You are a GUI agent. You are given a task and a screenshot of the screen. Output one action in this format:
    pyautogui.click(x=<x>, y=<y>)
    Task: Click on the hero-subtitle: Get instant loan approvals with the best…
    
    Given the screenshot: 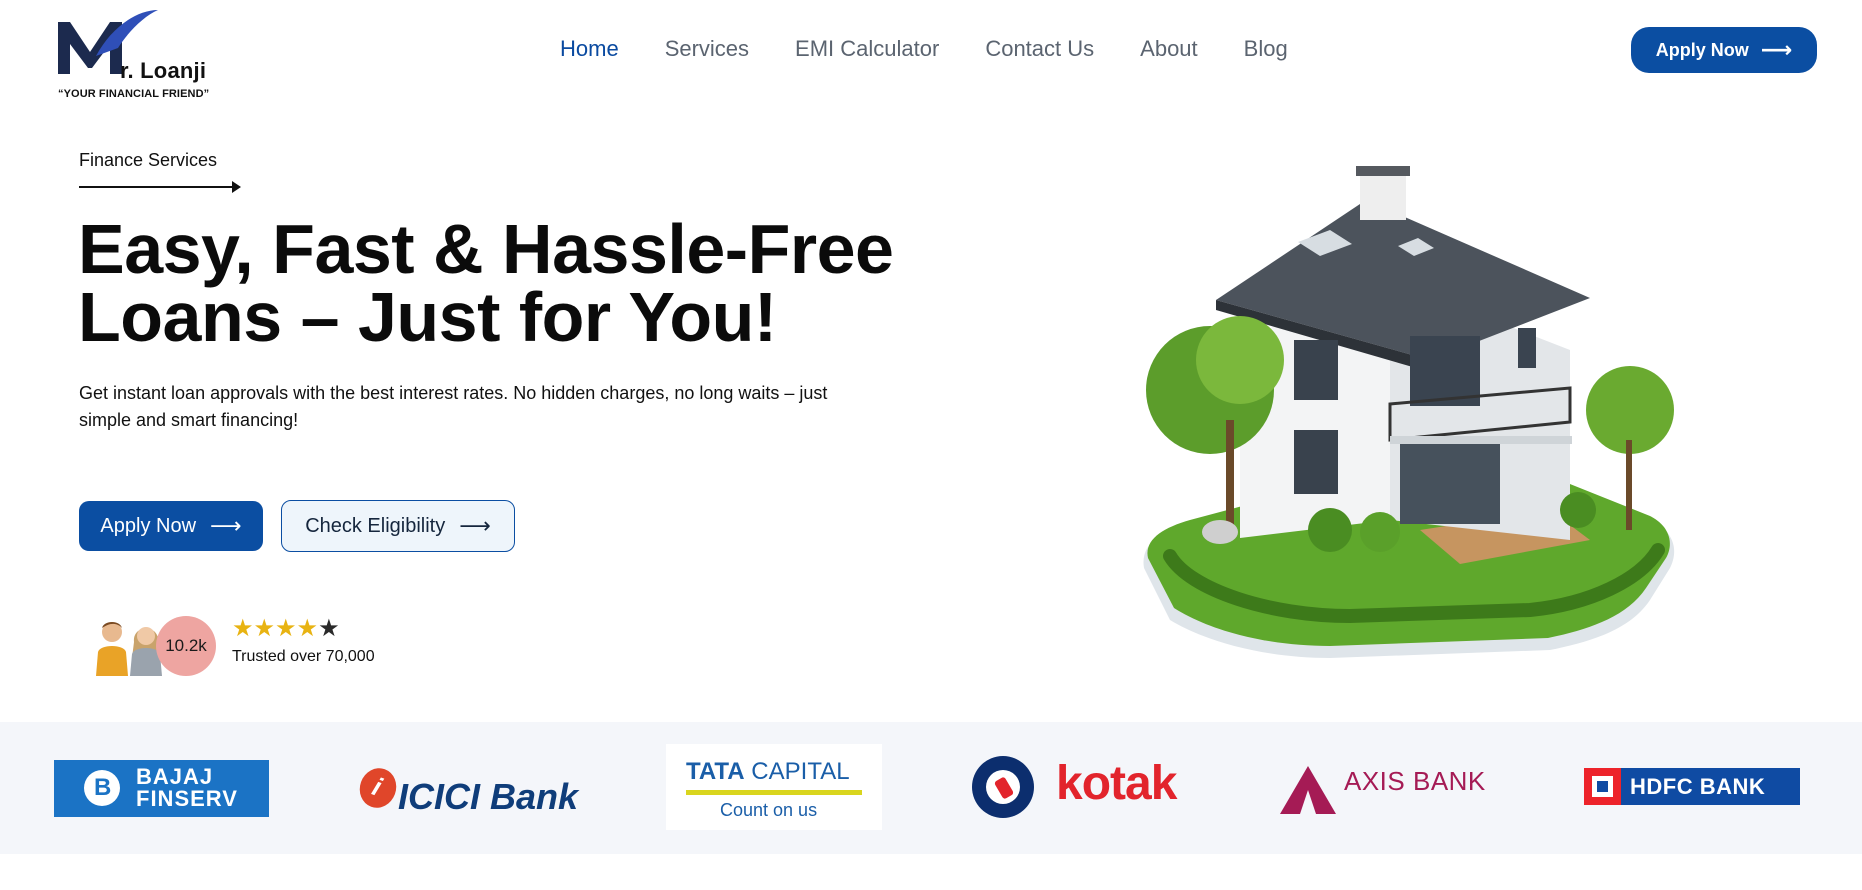 What is the action you would take?
    pyautogui.click(x=453, y=406)
    